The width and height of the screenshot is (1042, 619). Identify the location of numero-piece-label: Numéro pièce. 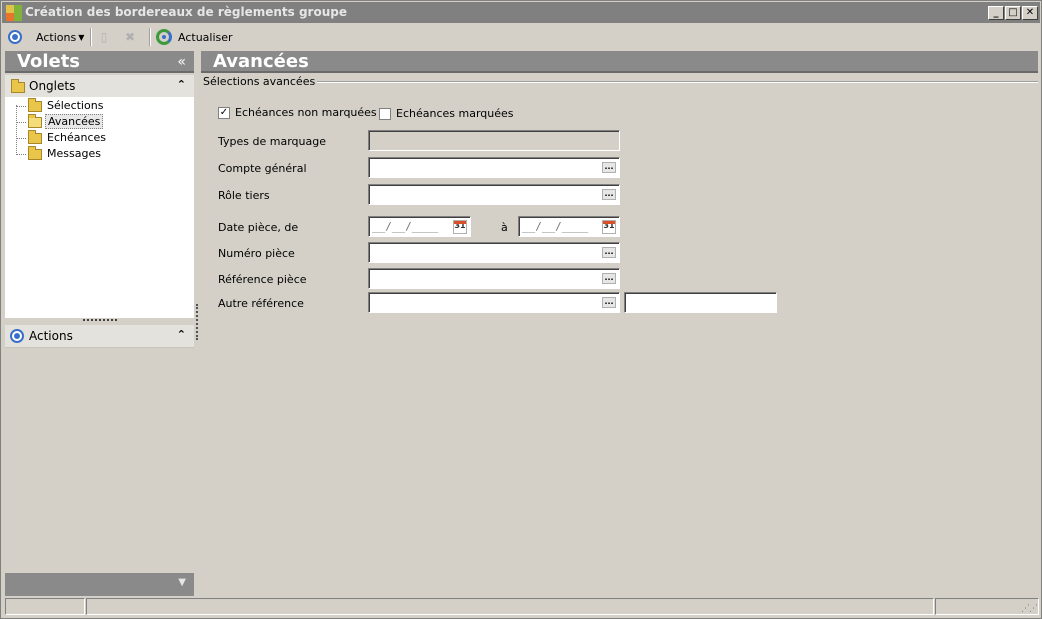
(256, 253).